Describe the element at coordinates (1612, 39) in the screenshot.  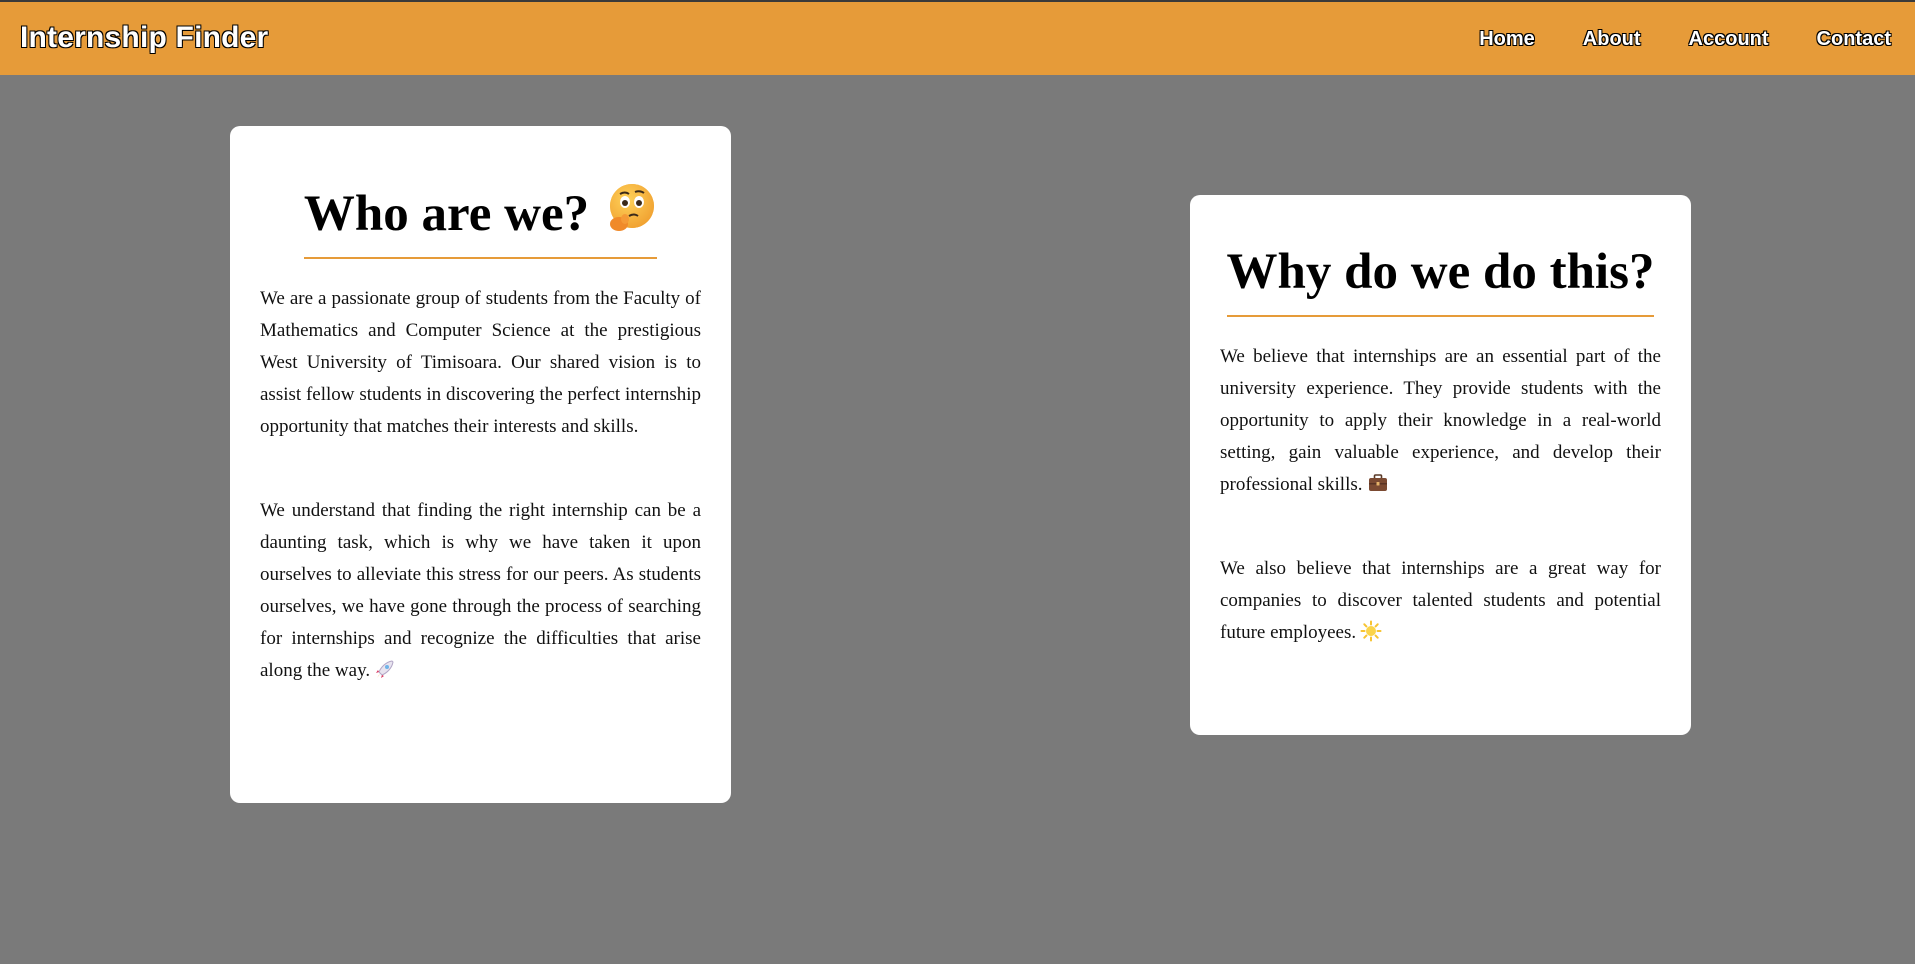
I see `nav-link-about: About` at that location.